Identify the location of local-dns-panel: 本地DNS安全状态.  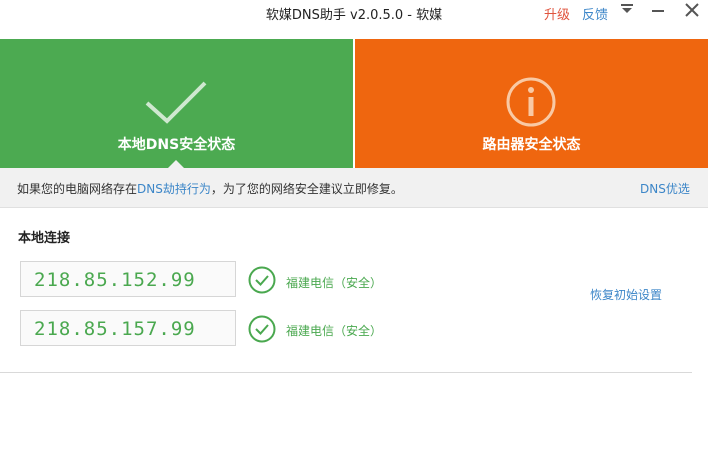
(176, 103).